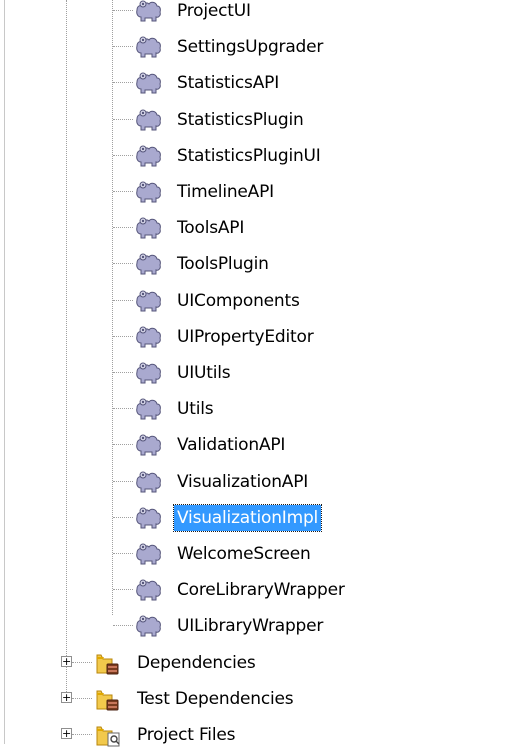 Image resolution: width=528 pixels, height=753 pixels. I want to click on tree-node-label: ValidationAPI, so click(231, 445).